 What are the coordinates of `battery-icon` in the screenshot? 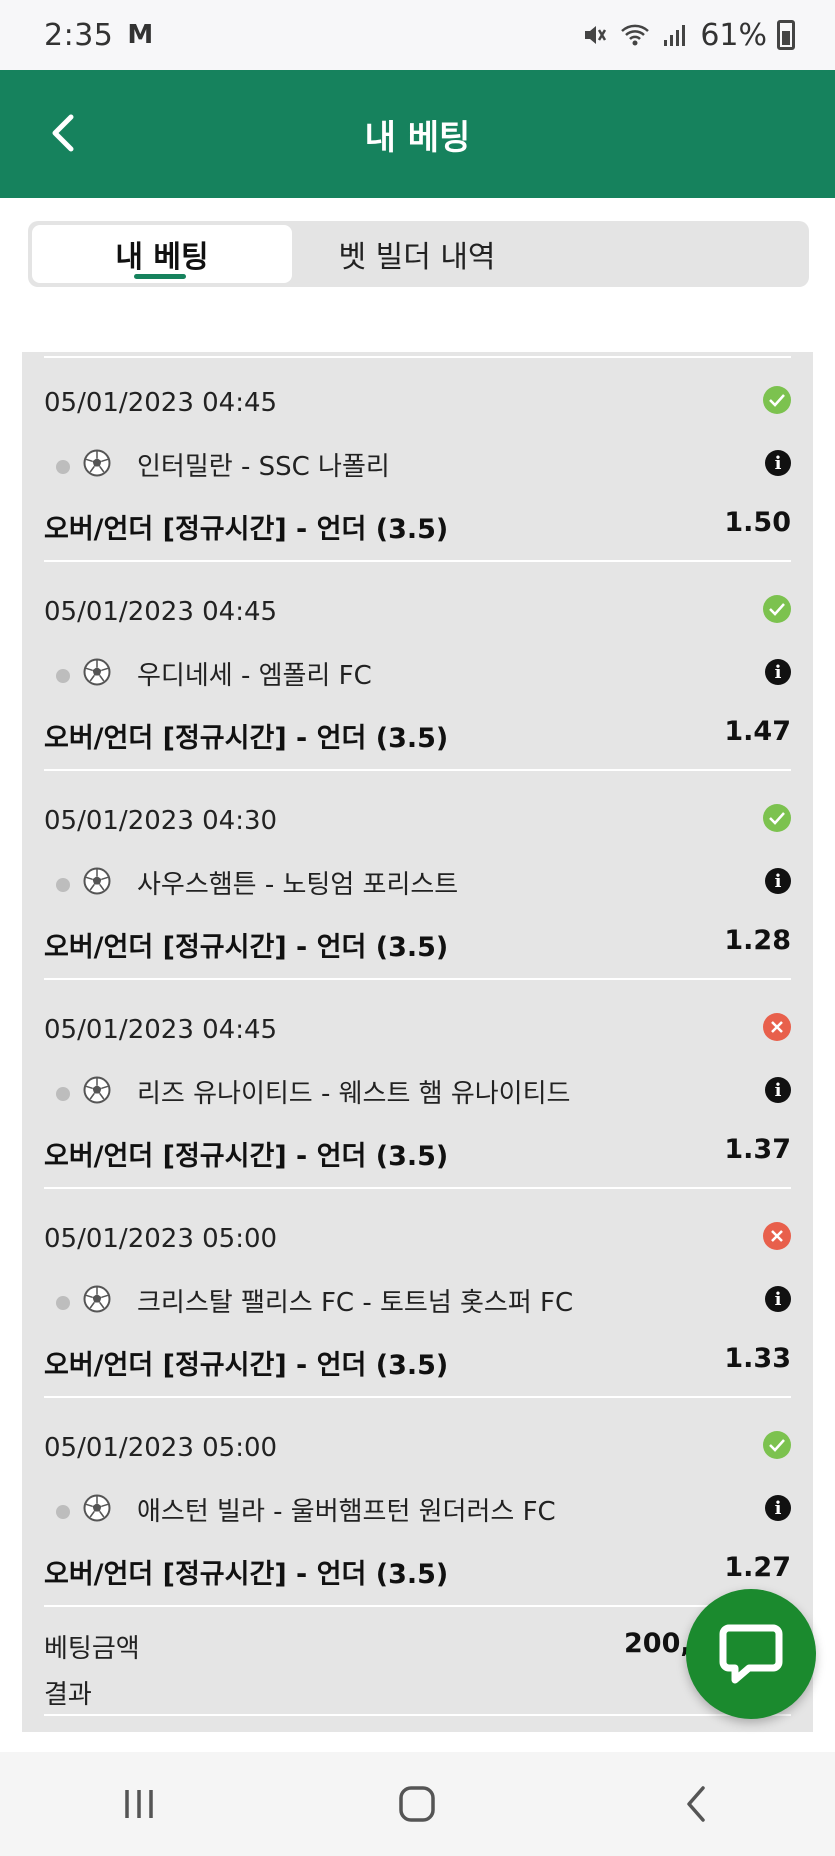 It's located at (786, 35).